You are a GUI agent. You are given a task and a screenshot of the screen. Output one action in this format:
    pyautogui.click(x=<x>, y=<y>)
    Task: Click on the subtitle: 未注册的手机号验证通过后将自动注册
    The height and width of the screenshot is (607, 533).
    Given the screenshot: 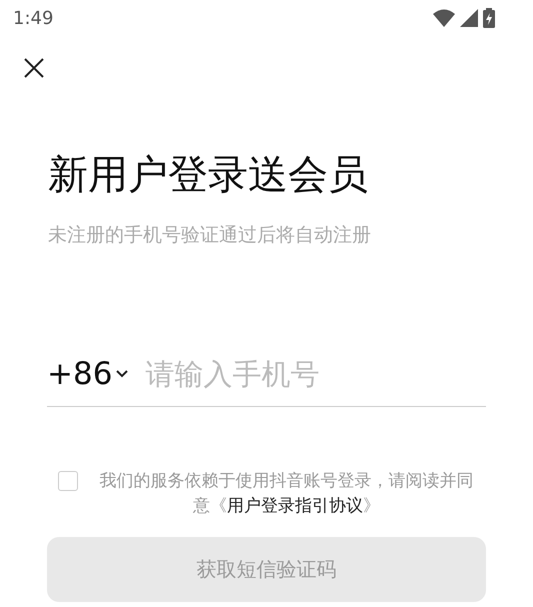 What is the action you would take?
    pyautogui.click(x=210, y=235)
    